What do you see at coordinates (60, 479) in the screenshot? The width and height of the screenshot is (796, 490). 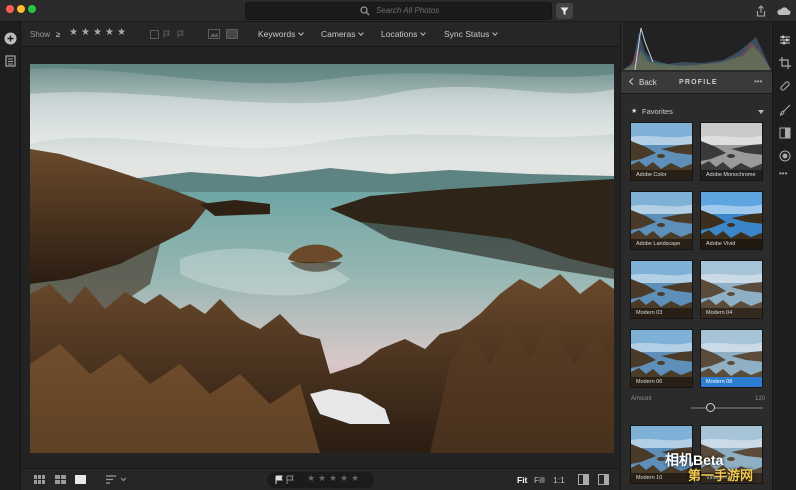 I see `photo-grid-icon` at bounding box center [60, 479].